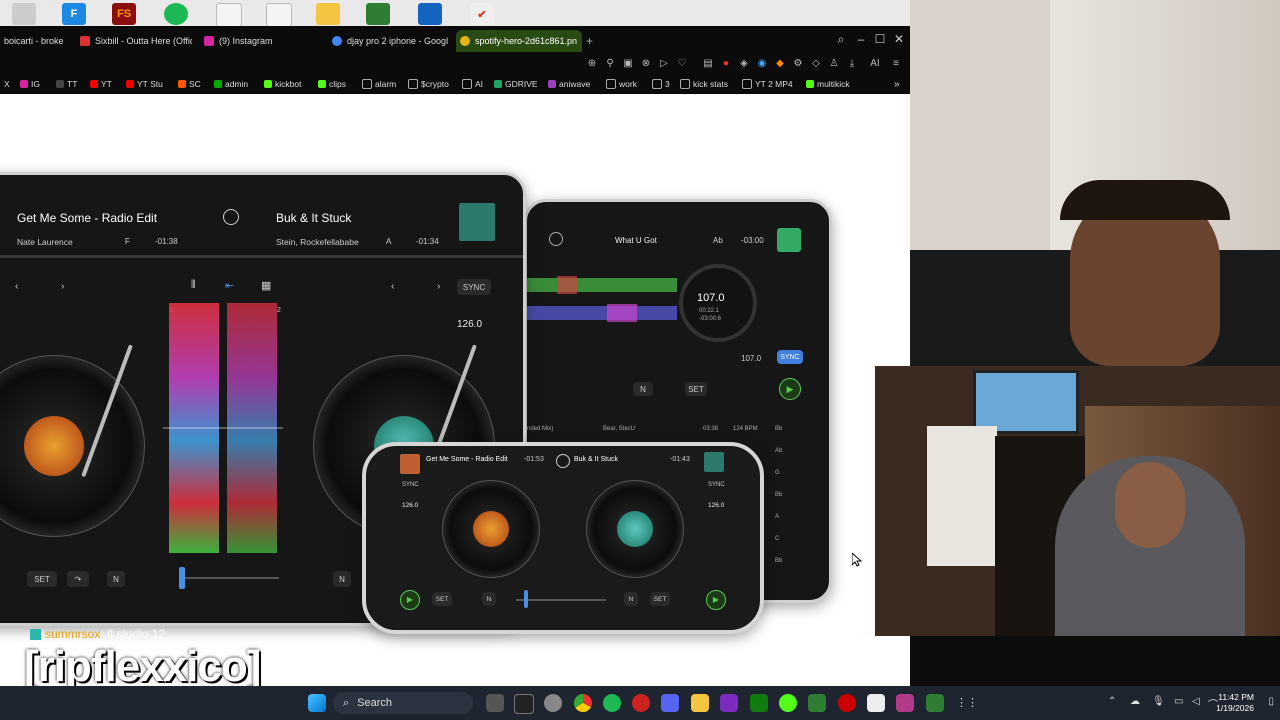  Describe the element at coordinates (718, 303) in the screenshot. I see `bpm-dial: 107.0 00:22.1 -03:00.6` at that location.